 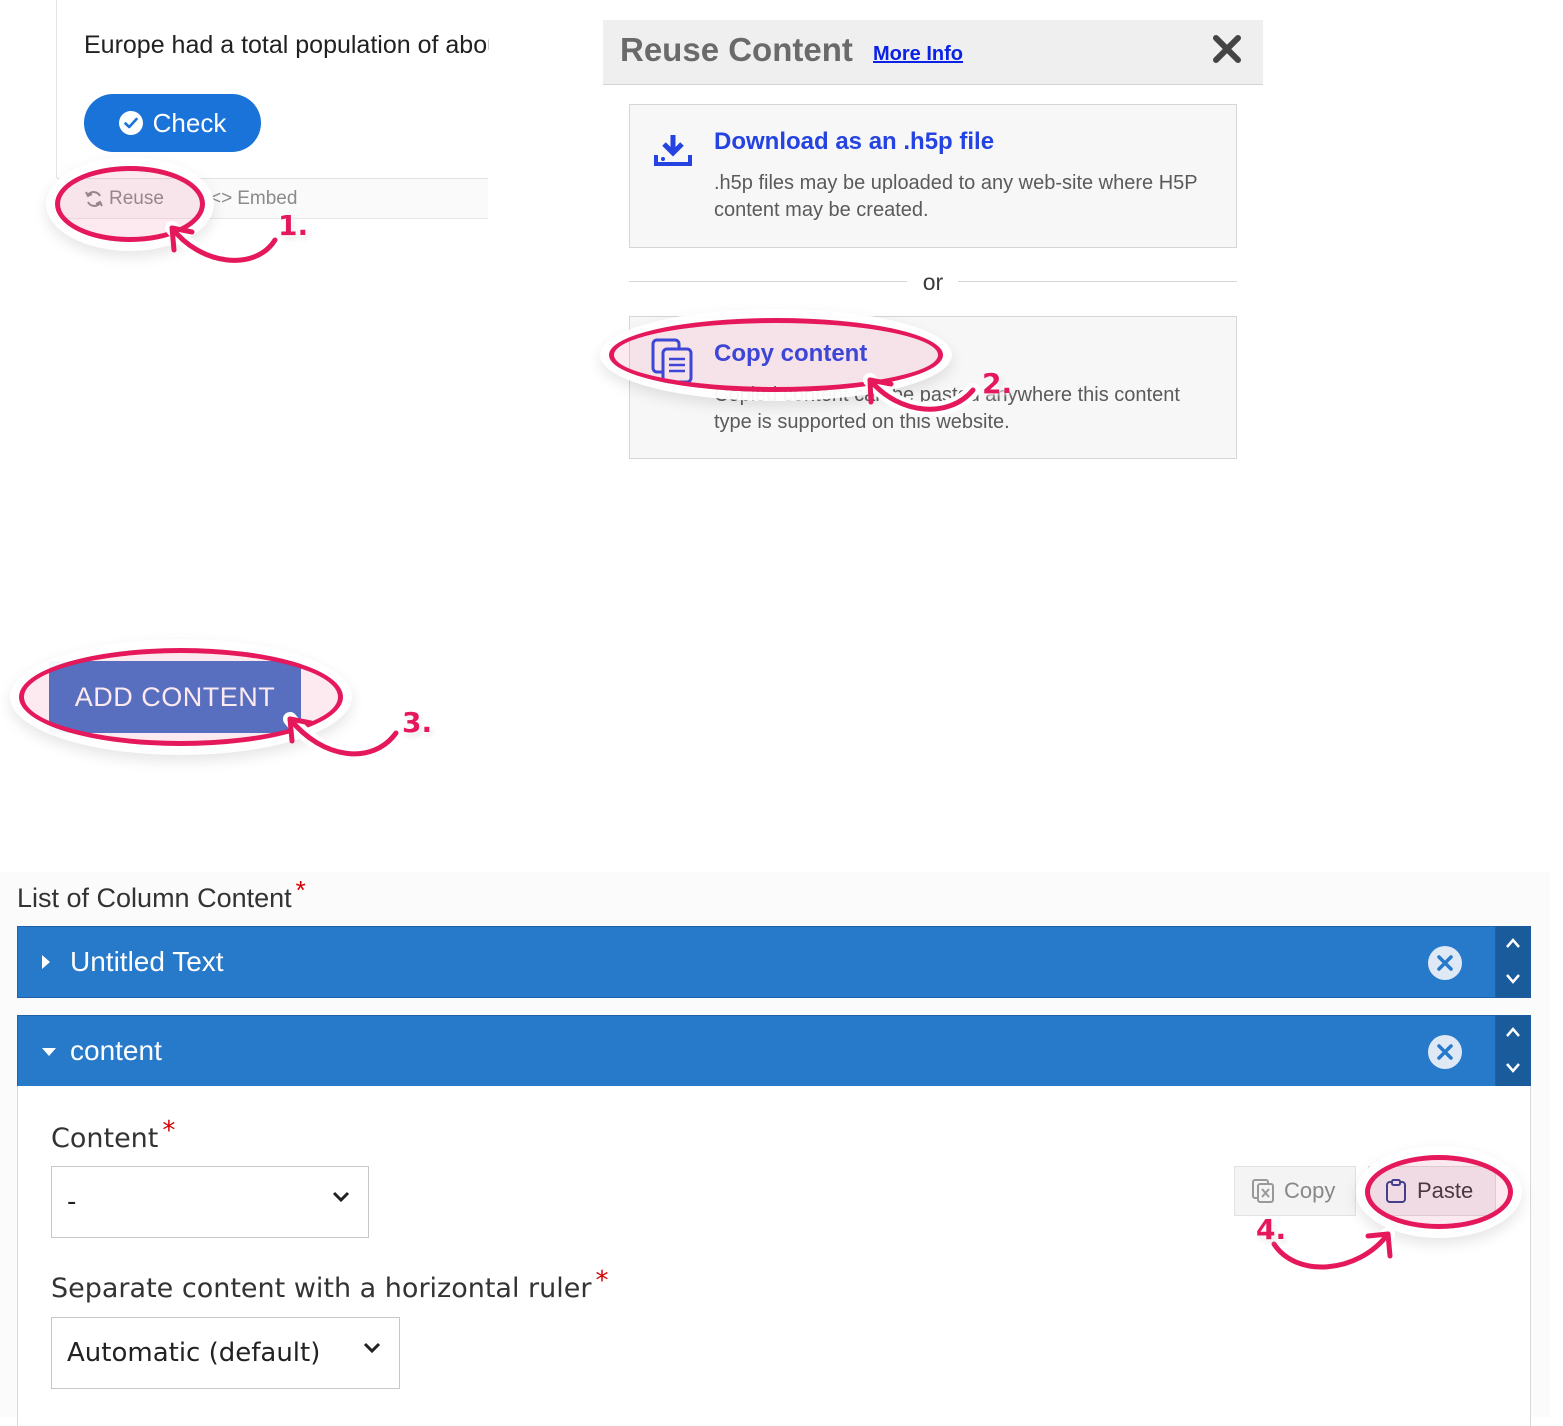 I want to click on check-circle-icon, so click(x=130, y=123).